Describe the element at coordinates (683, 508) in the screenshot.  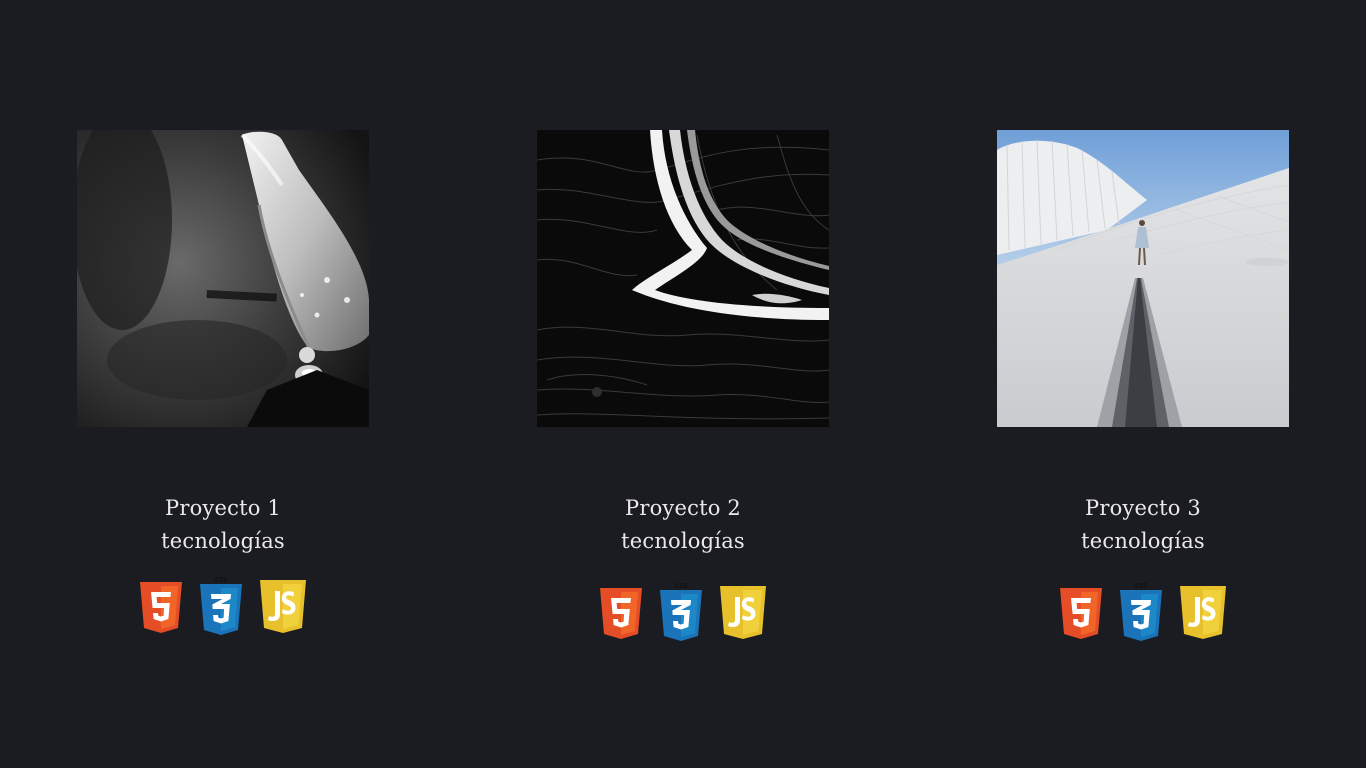
I see `project-2-title: Proyecto 2` at that location.